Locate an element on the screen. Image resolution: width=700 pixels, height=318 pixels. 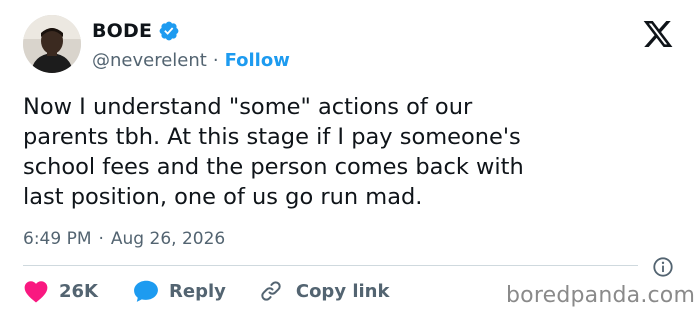
like-count: 26K is located at coordinates (78, 291).